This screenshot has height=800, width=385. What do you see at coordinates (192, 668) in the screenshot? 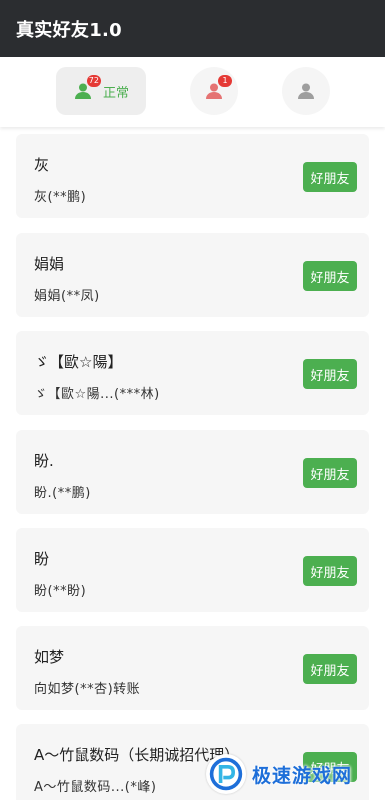
I see `friend-card: 如梦 向如梦(**杏)转账 好朋友` at bounding box center [192, 668].